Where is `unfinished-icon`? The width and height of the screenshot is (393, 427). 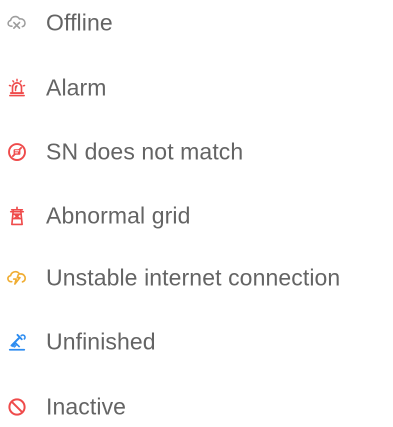
unfinished-icon is located at coordinates (17, 342).